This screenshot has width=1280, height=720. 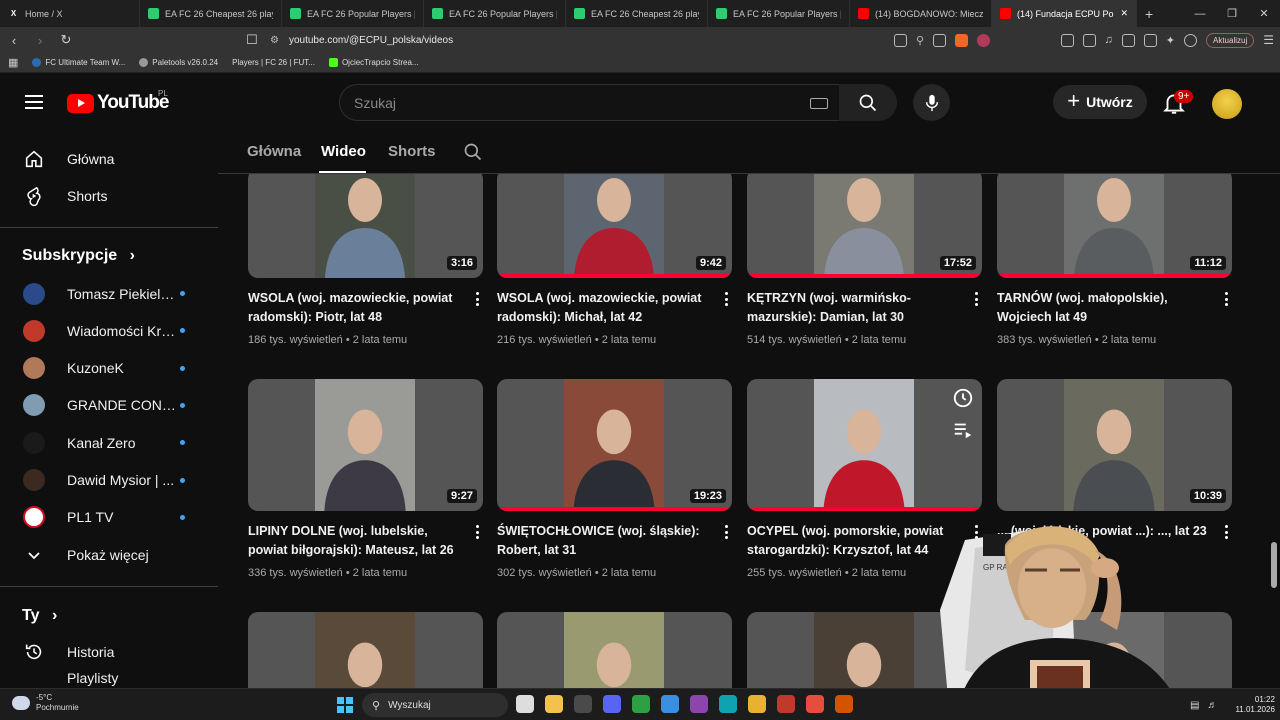 What do you see at coordinates (78, 256) in the screenshot?
I see `subscriptions-heading: Subskrypcje ›` at bounding box center [78, 256].